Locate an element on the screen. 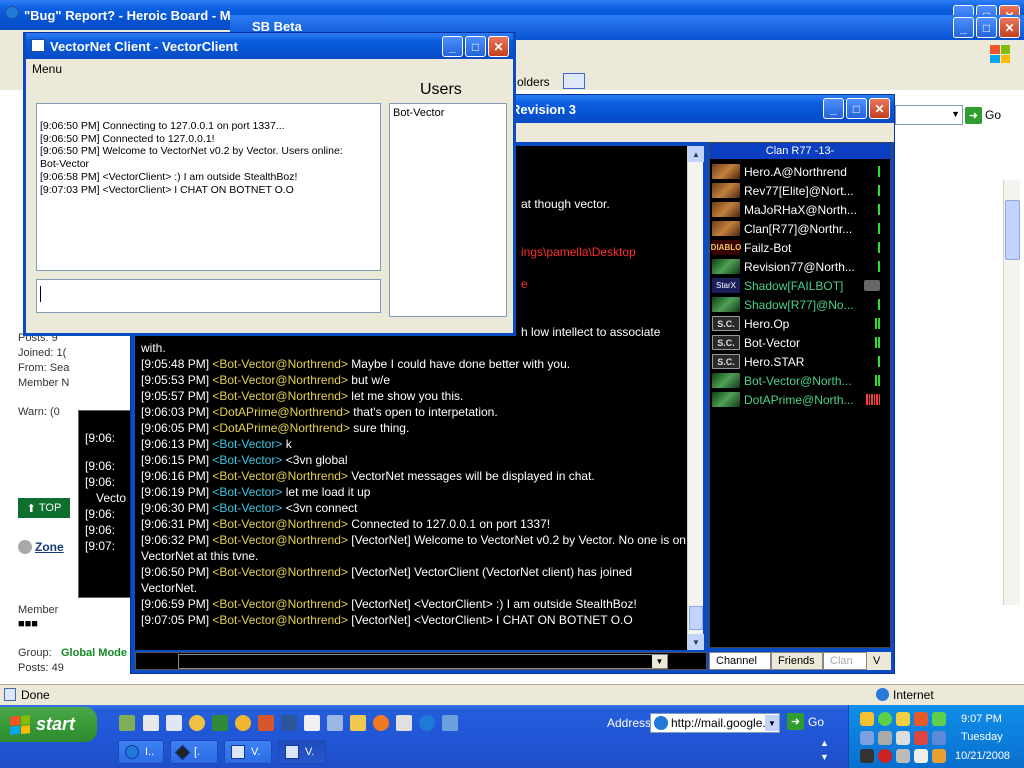 The height and width of the screenshot is (768, 1024). forum-username: Zone is located at coordinates (49, 547).